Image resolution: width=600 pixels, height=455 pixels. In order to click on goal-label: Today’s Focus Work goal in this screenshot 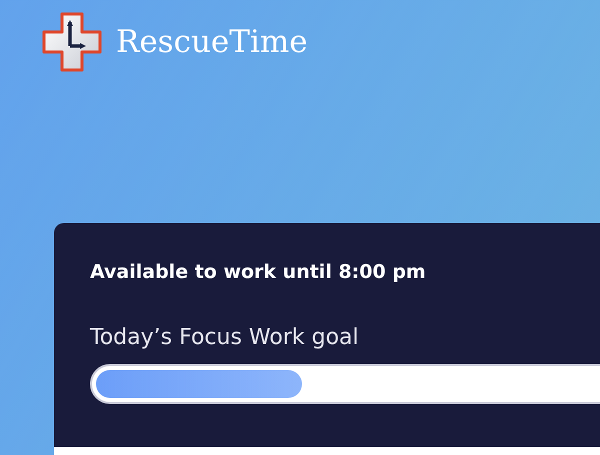, I will do `click(225, 337)`.